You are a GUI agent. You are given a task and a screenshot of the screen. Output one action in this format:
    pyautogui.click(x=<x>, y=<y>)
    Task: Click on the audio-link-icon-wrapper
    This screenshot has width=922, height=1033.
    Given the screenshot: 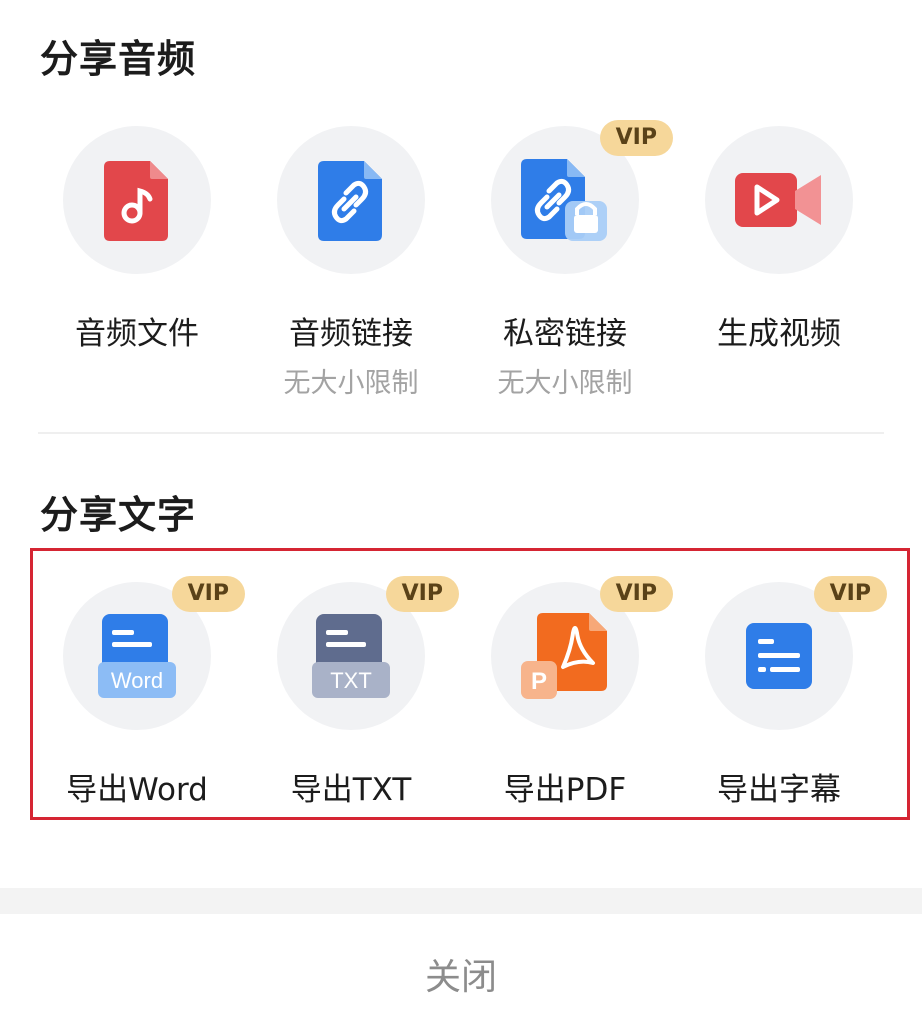 What is the action you would take?
    pyautogui.click(x=351, y=200)
    